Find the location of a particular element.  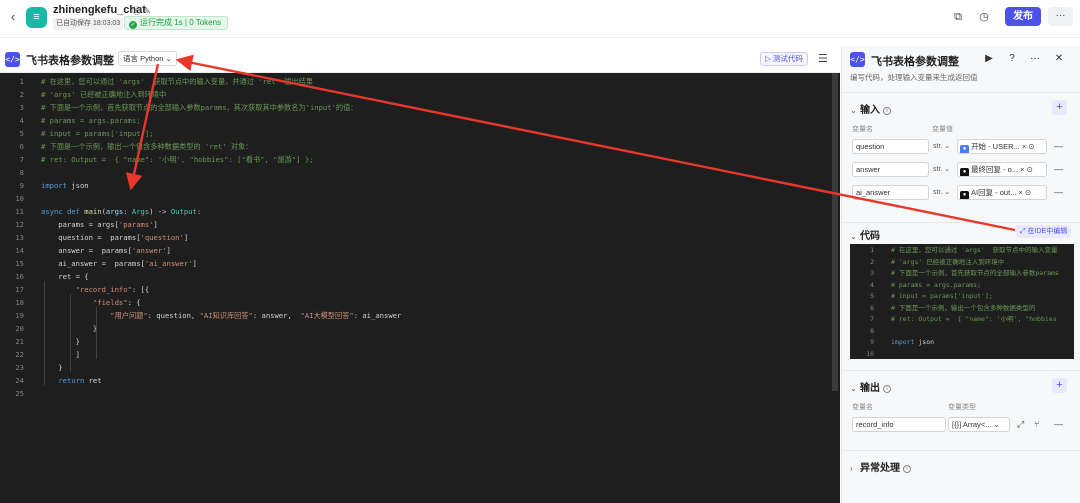

code-heading: ⌄ 代码 is located at coordinates (865, 234).